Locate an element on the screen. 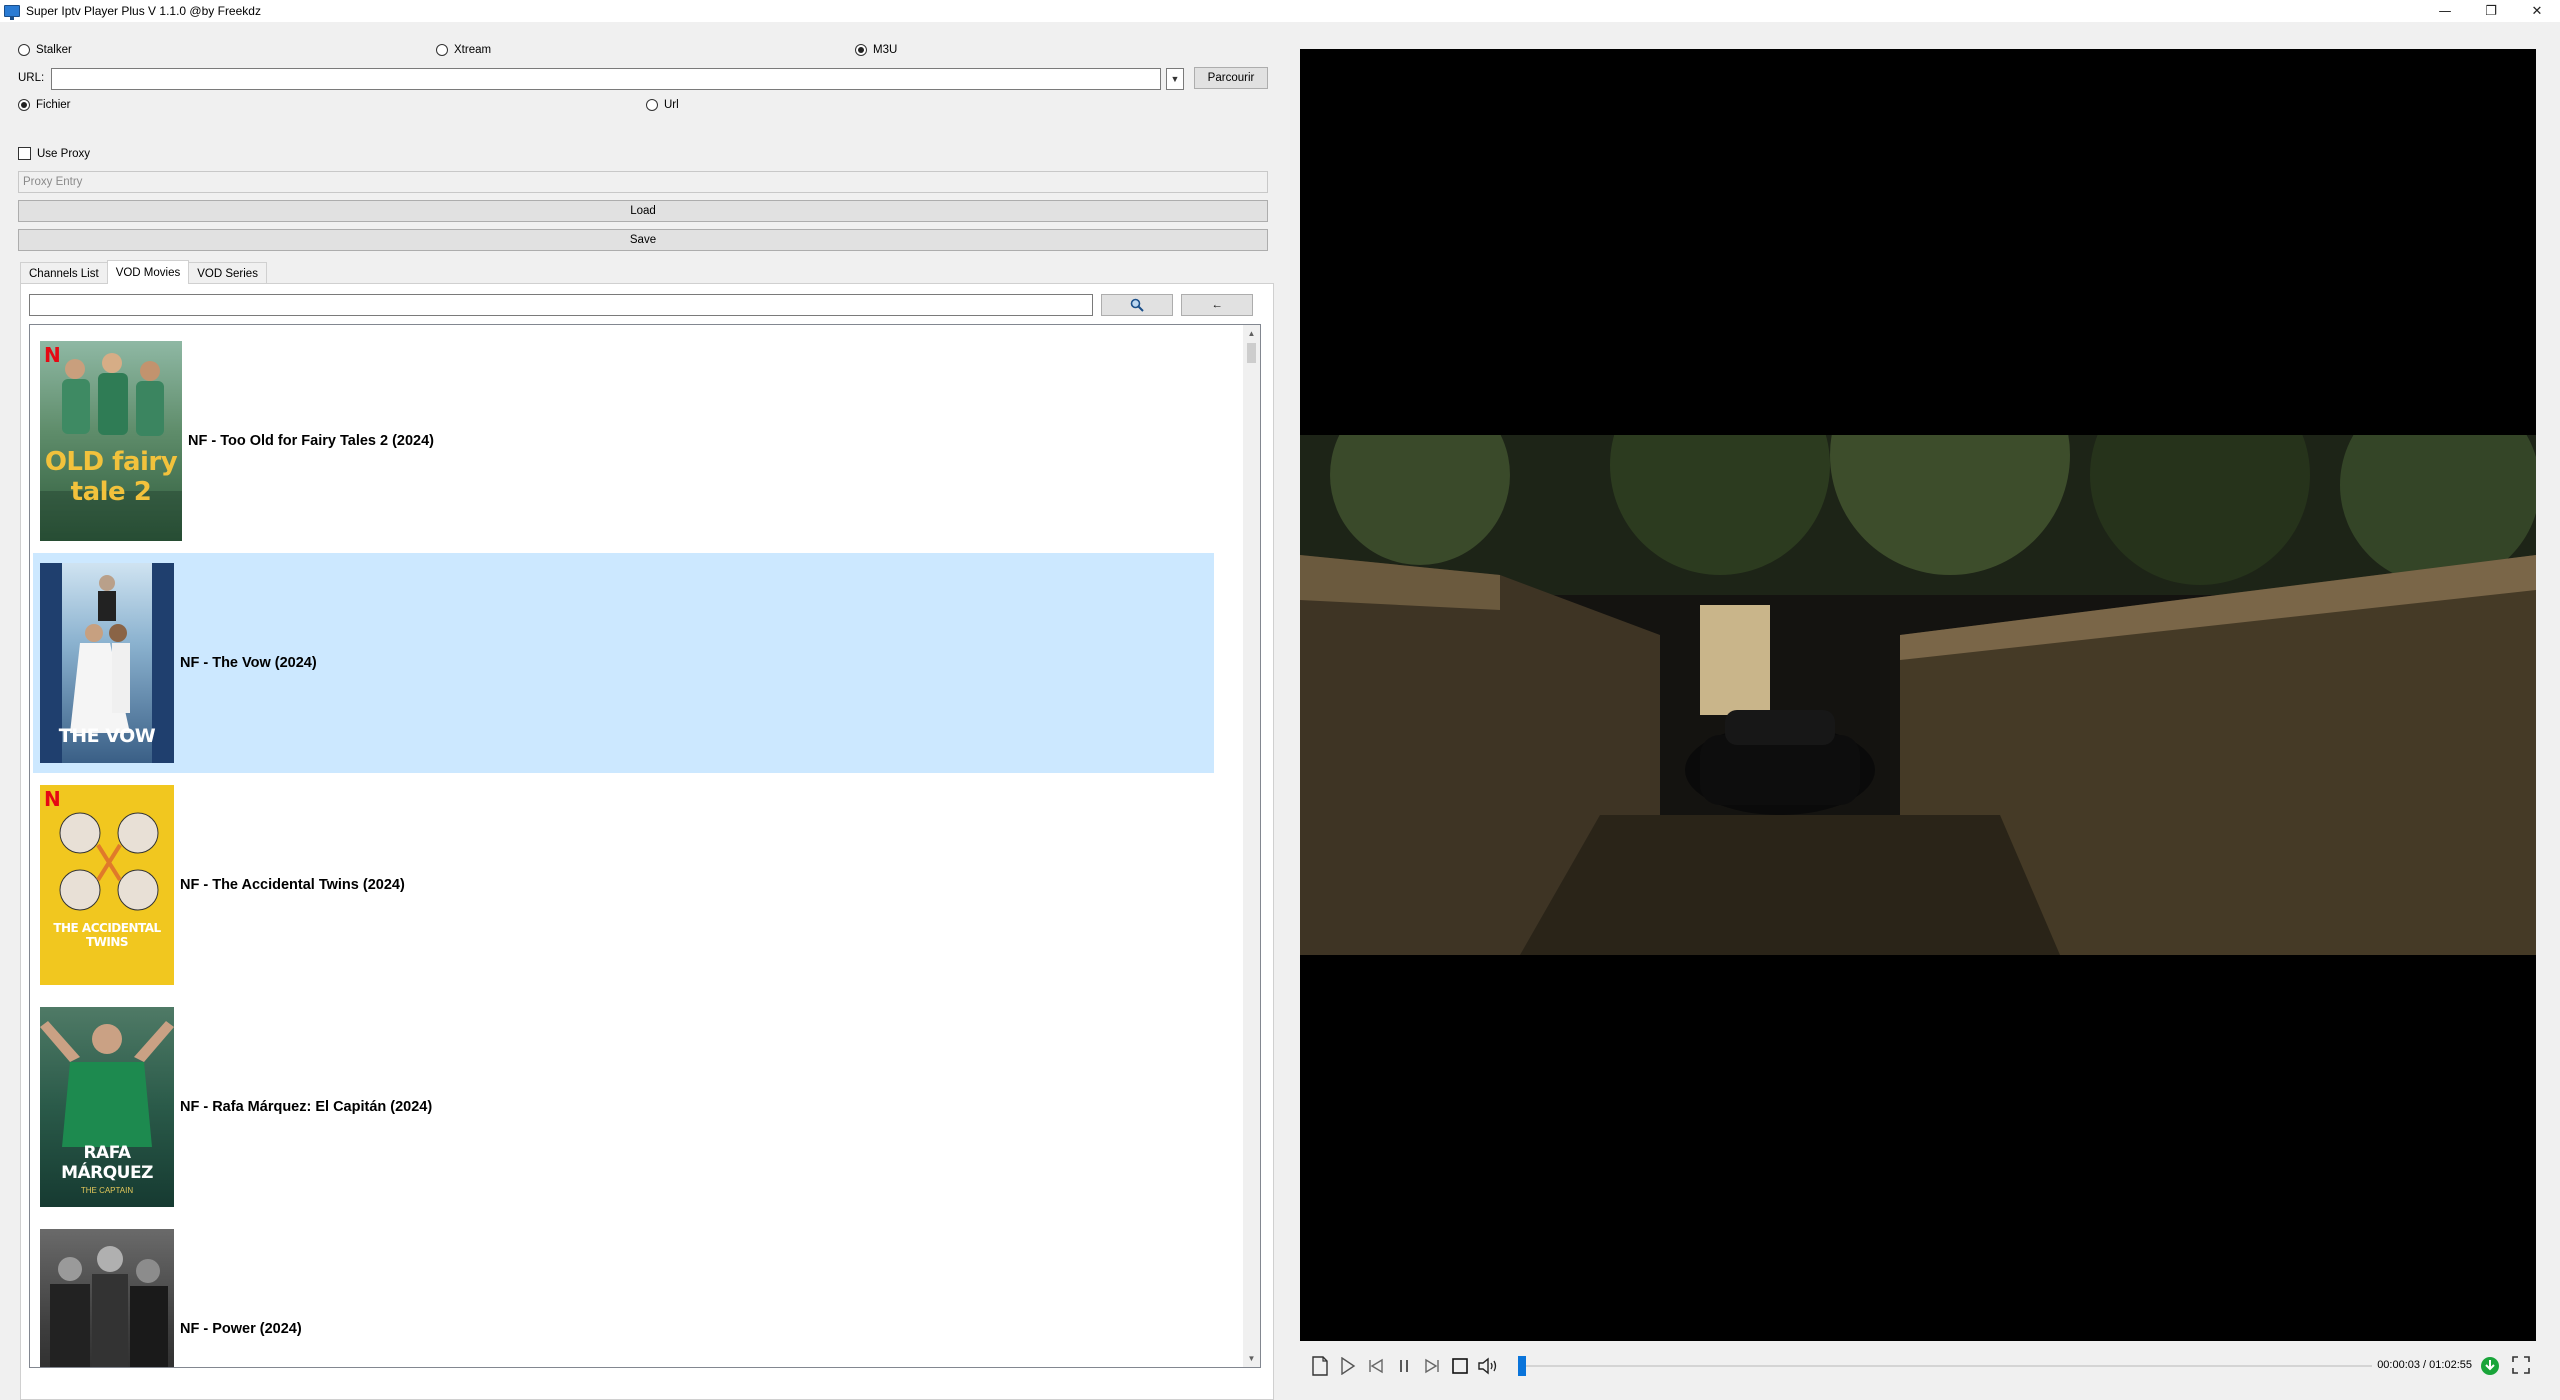 The height and width of the screenshot is (1400, 2560). url-dropdown-button: ▼ is located at coordinates (1175, 79).